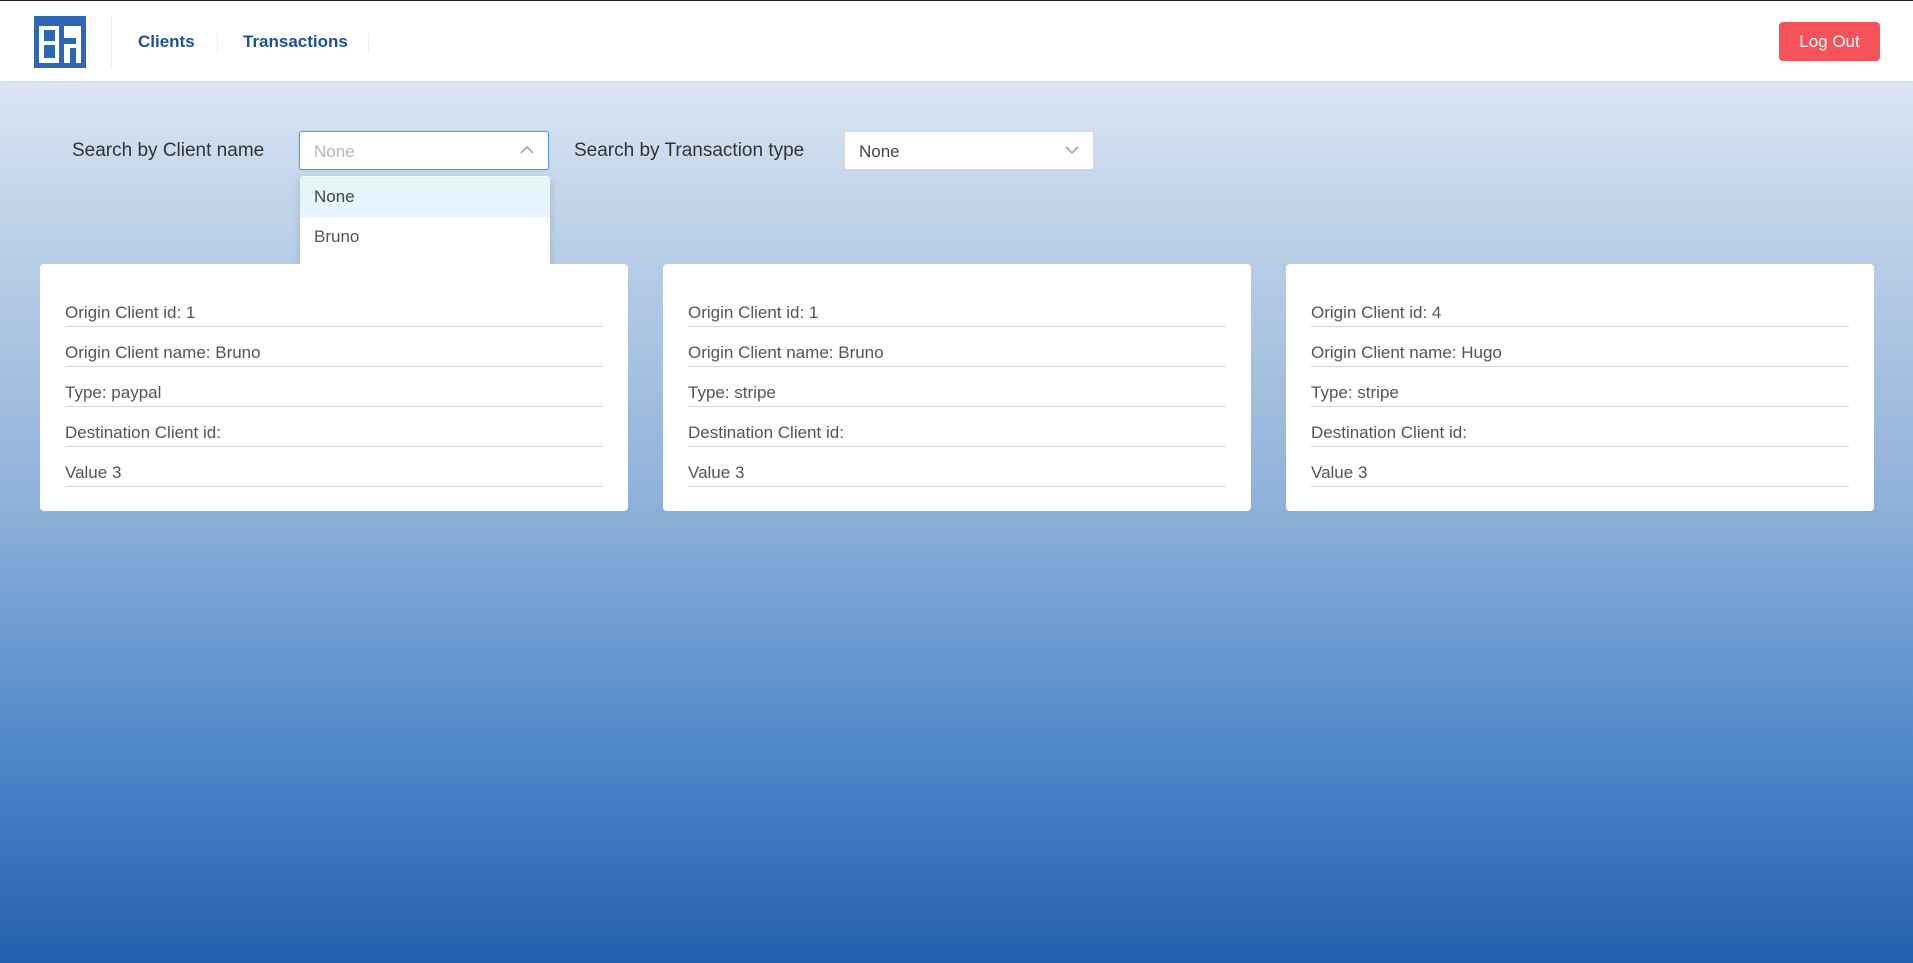 The height and width of the screenshot is (963, 1913). I want to click on nav-link-clients: Clients, so click(166, 42).